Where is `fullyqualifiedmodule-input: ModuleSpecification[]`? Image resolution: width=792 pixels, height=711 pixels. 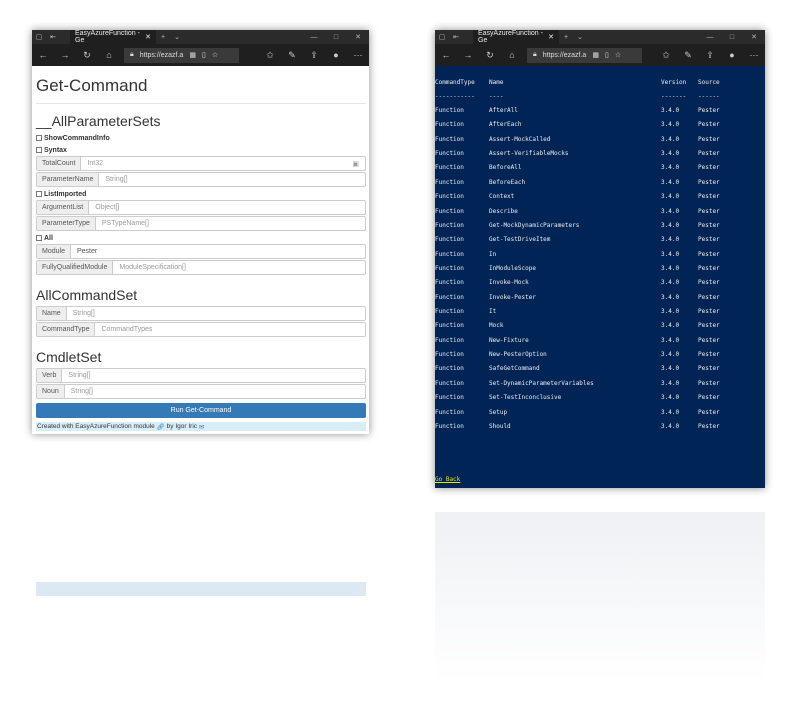
fullyqualifiedmodule-input: ModuleSpecification[] is located at coordinates (239, 267).